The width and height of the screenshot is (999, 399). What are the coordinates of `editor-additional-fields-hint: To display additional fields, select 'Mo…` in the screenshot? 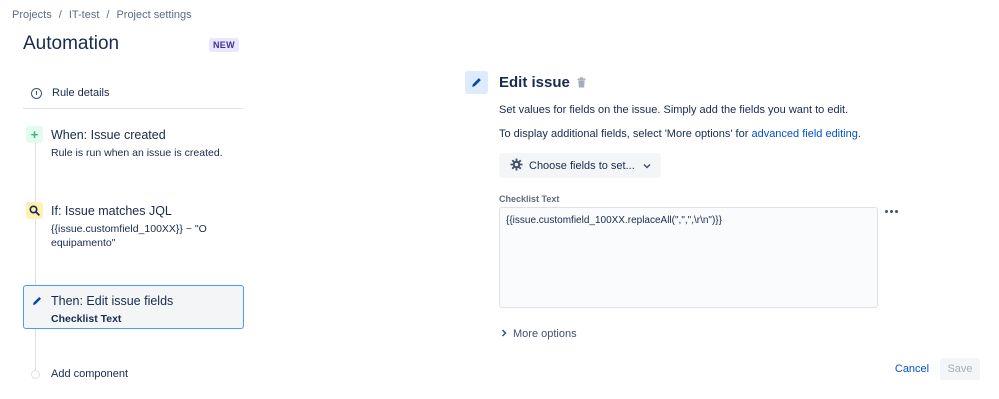 It's located at (680, 134).